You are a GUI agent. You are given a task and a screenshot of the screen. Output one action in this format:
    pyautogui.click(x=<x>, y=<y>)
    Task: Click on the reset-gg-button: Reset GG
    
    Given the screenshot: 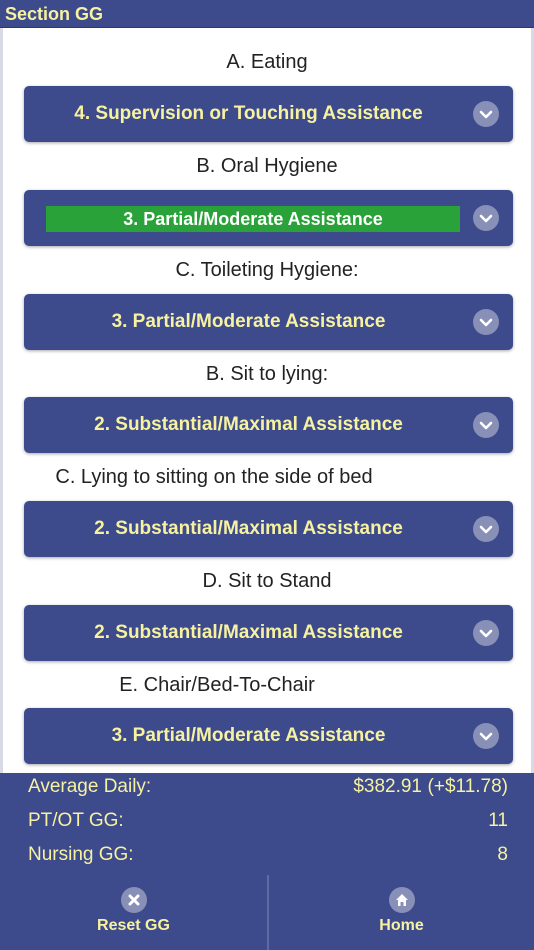 What is the action you would take?
    pyautogui.click(x=133, y=912)
    